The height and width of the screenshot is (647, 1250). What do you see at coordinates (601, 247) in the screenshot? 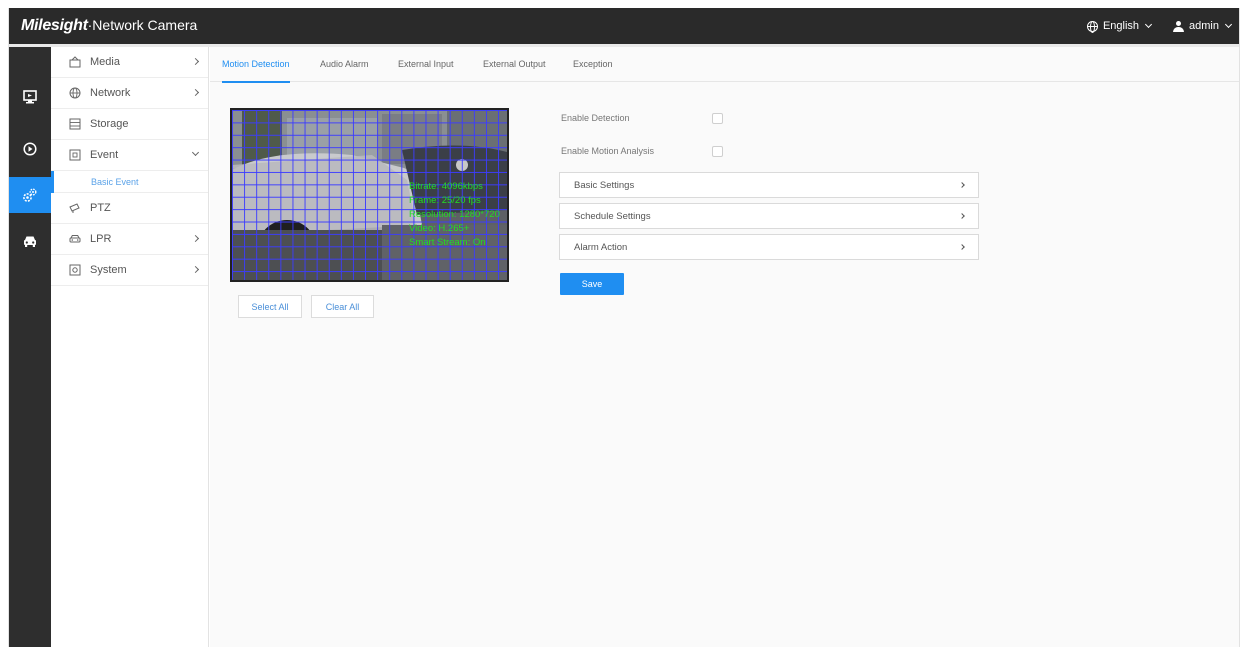
I see `panel-label: Alarm Action` at bounding box center [601, 247].